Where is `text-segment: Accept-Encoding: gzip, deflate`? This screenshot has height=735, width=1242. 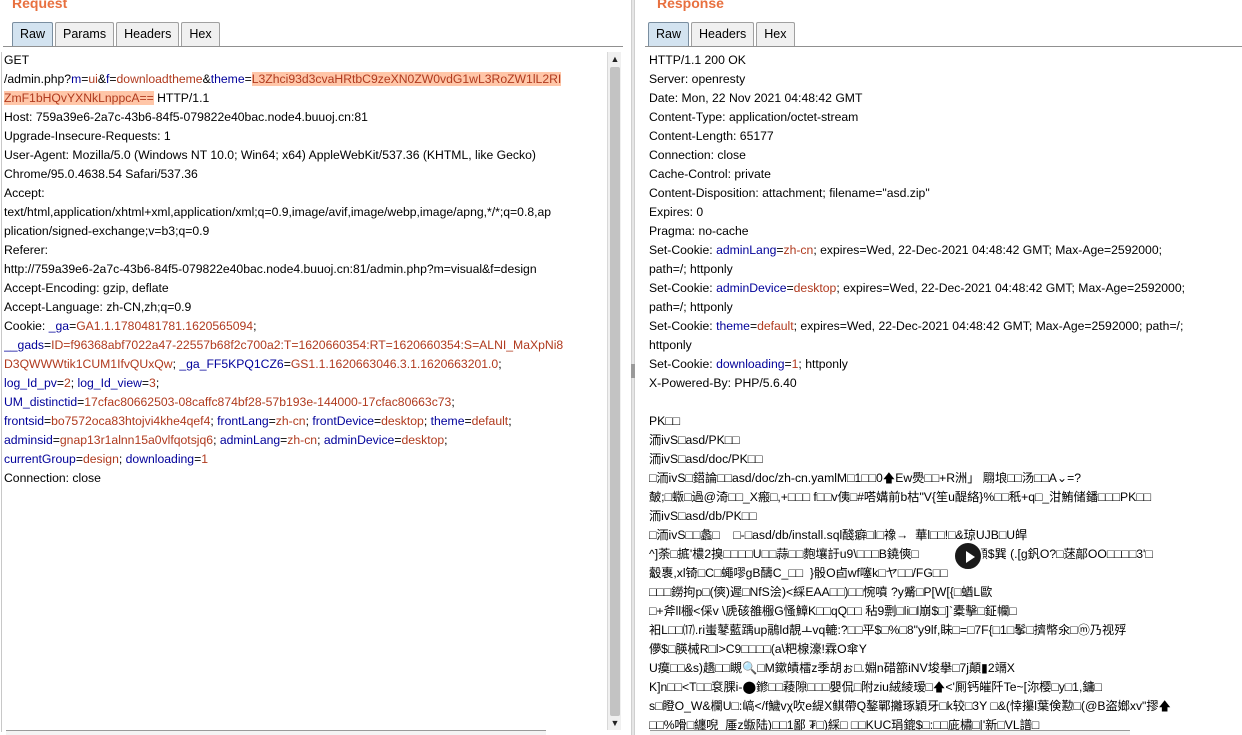
text-segment: Accept-Encoding: gzip, deflate is located at coordinates (86, 288).